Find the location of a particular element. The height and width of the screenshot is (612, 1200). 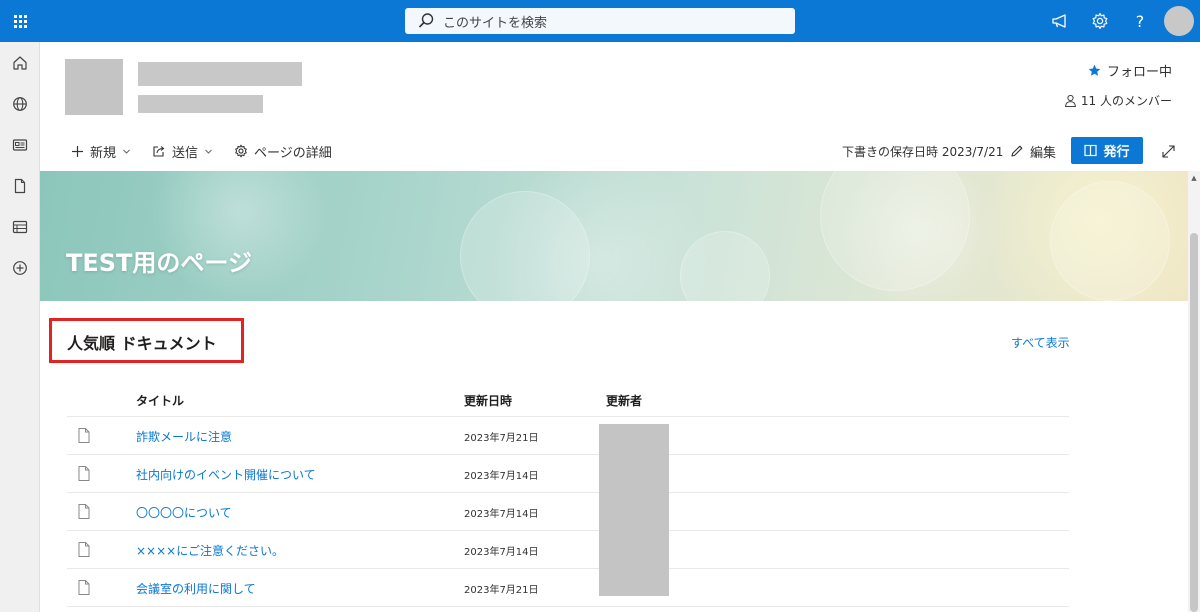

table-row: 会議室の利用に関して 2023年7月21日 is located at coordinates (568, 588).